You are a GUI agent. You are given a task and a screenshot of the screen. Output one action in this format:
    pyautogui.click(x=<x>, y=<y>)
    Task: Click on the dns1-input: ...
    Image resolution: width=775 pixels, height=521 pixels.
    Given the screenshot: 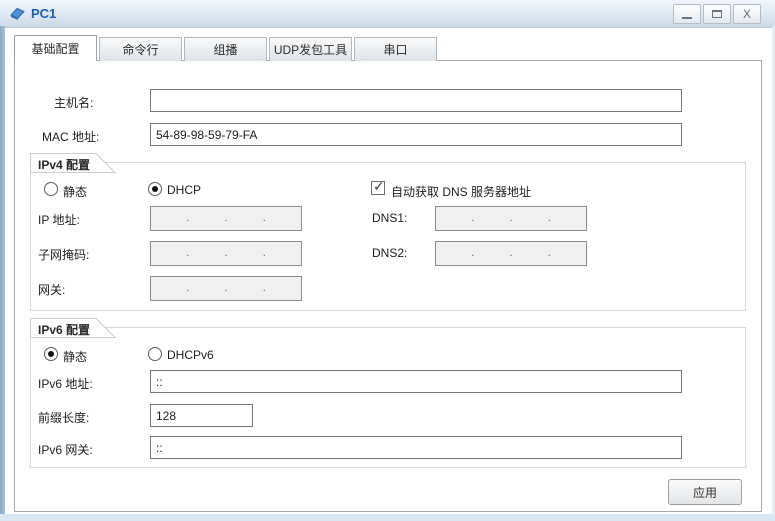 What is the action you would take?
    pyautogui.click(x=511, y=218)
    